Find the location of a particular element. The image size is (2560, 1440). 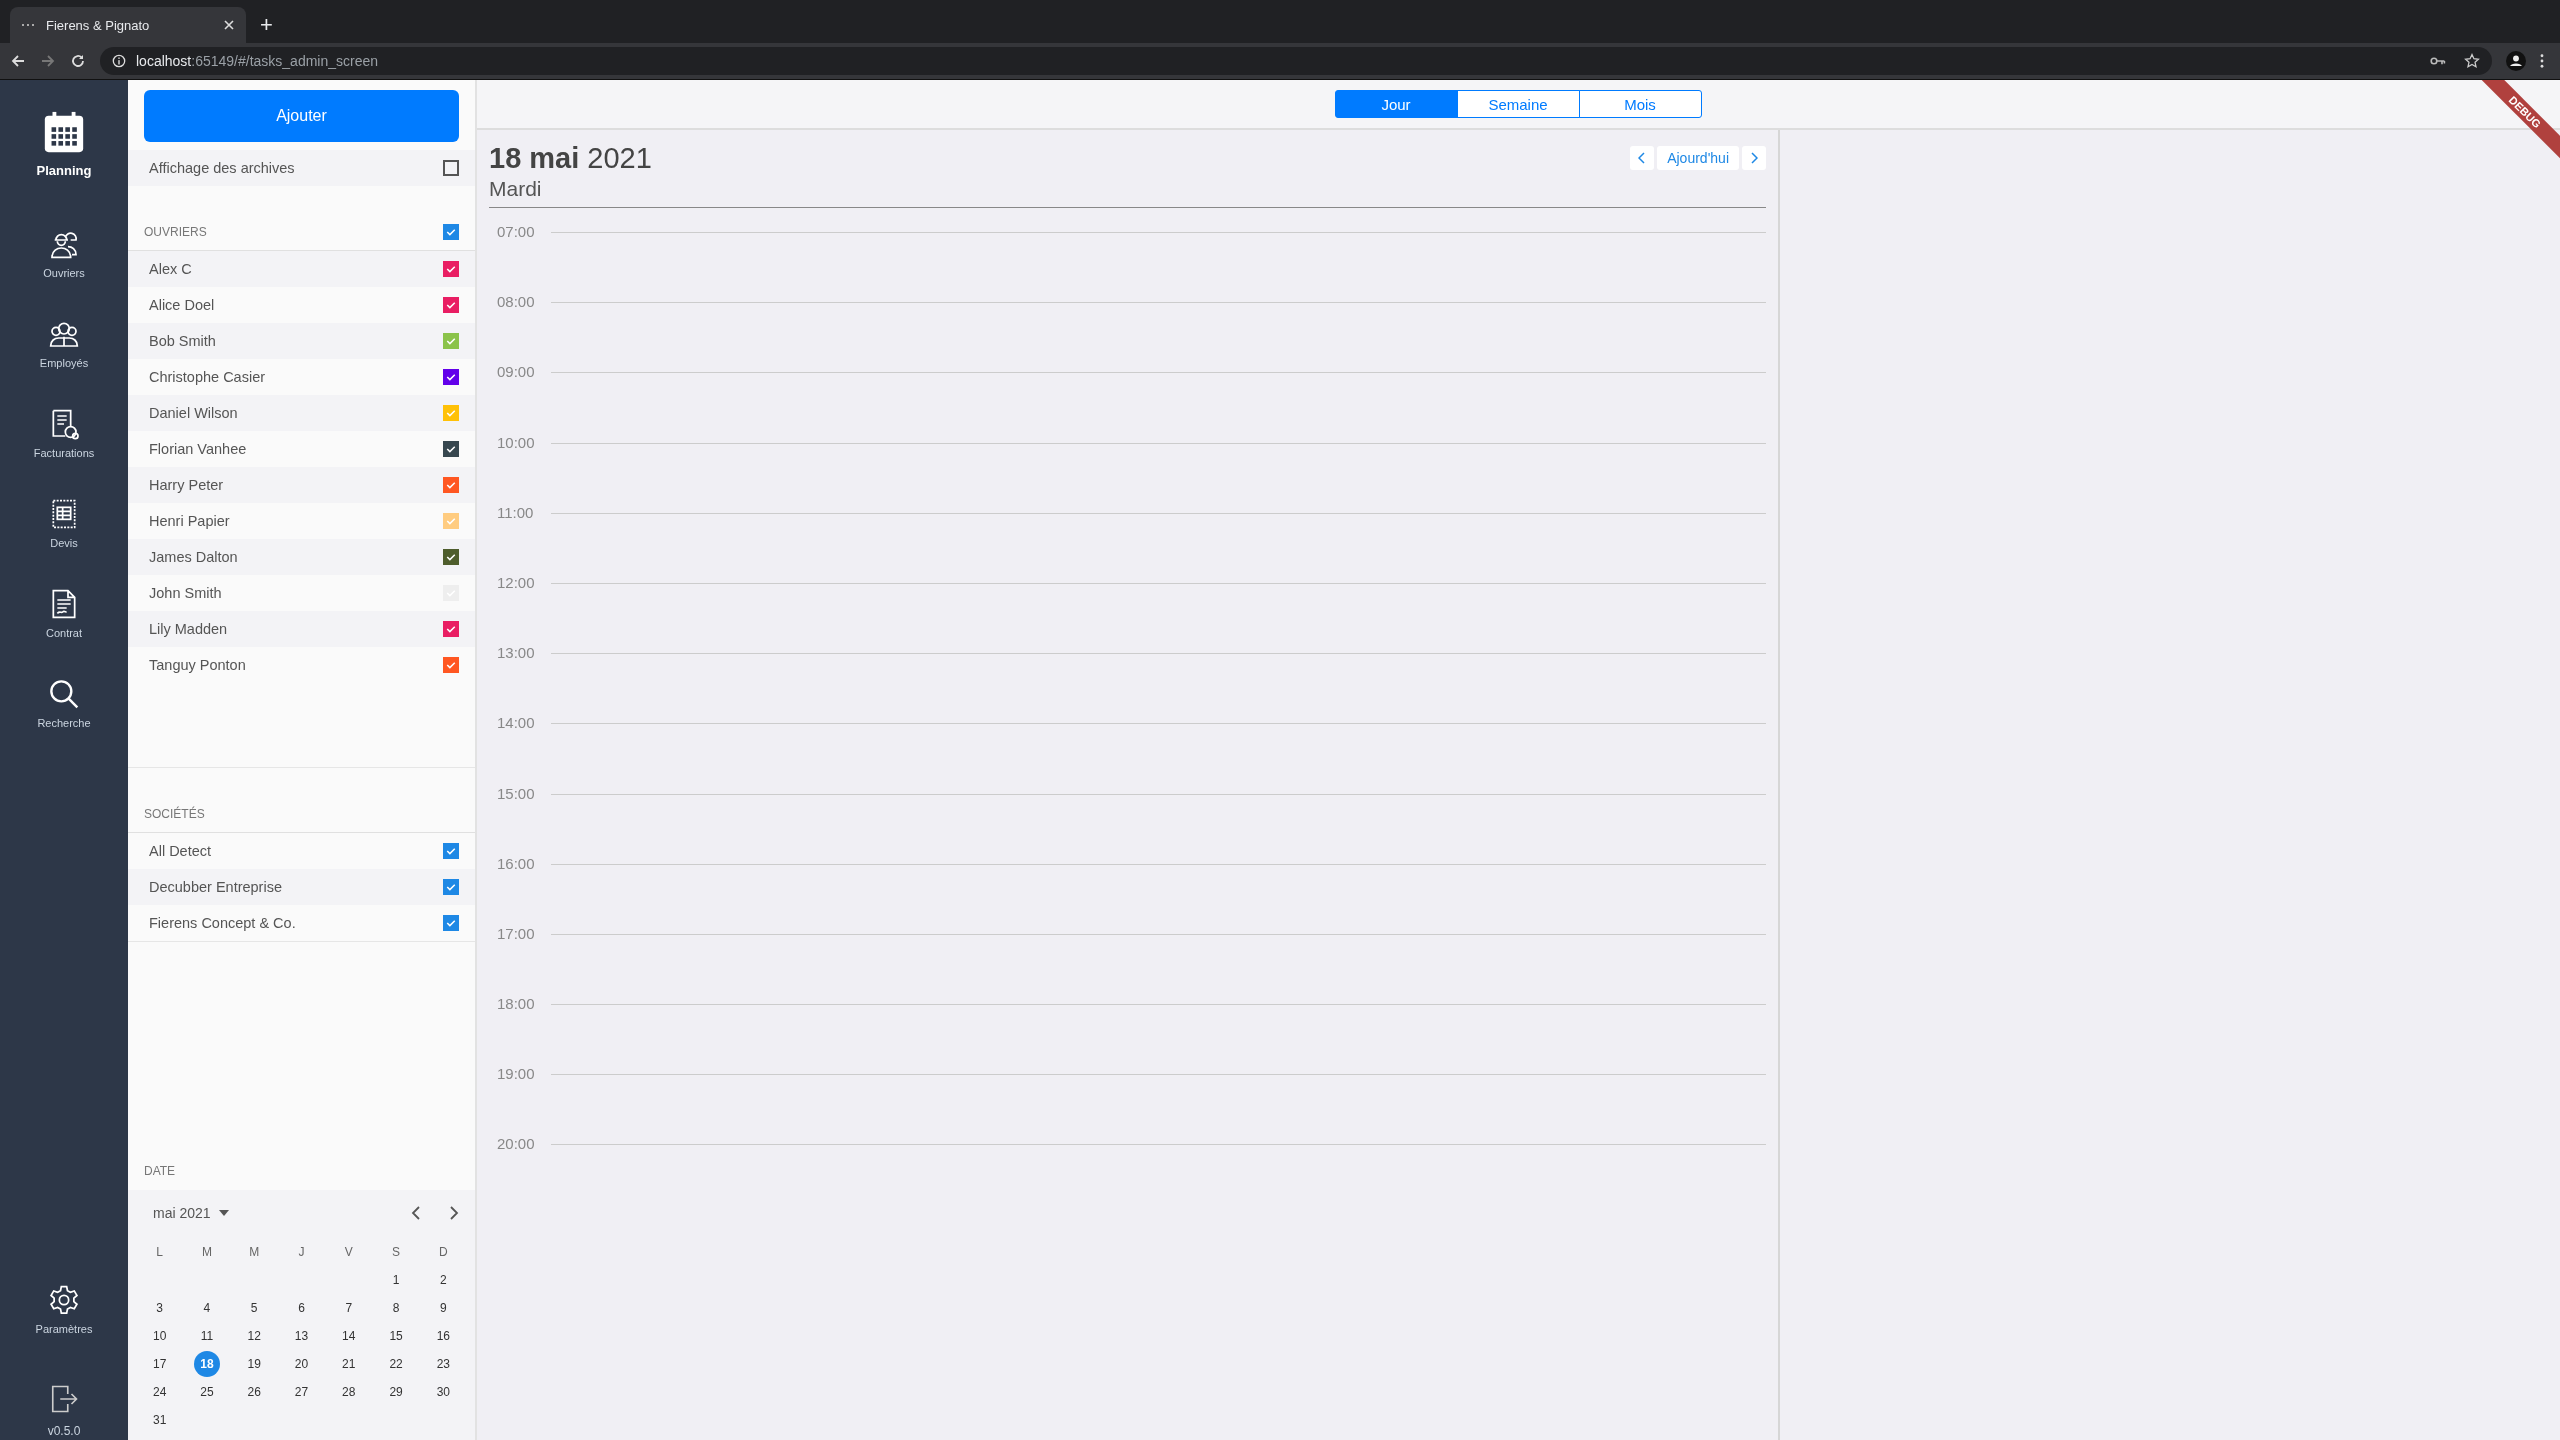

tab-title: Fierens & Pignato is located at coordinates (98, 25).